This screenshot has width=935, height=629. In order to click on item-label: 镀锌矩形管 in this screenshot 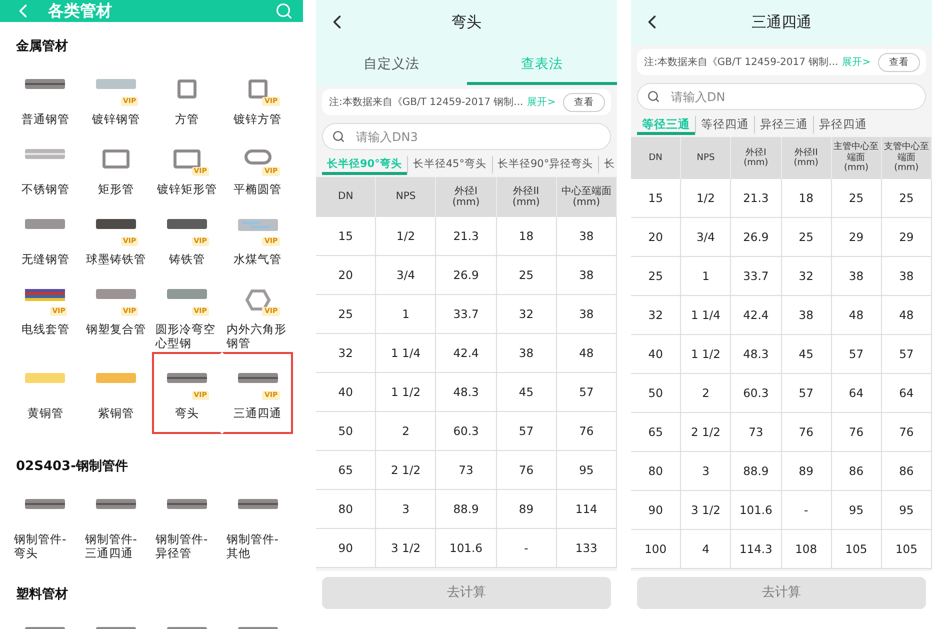, I will do `click(187, 189)`.